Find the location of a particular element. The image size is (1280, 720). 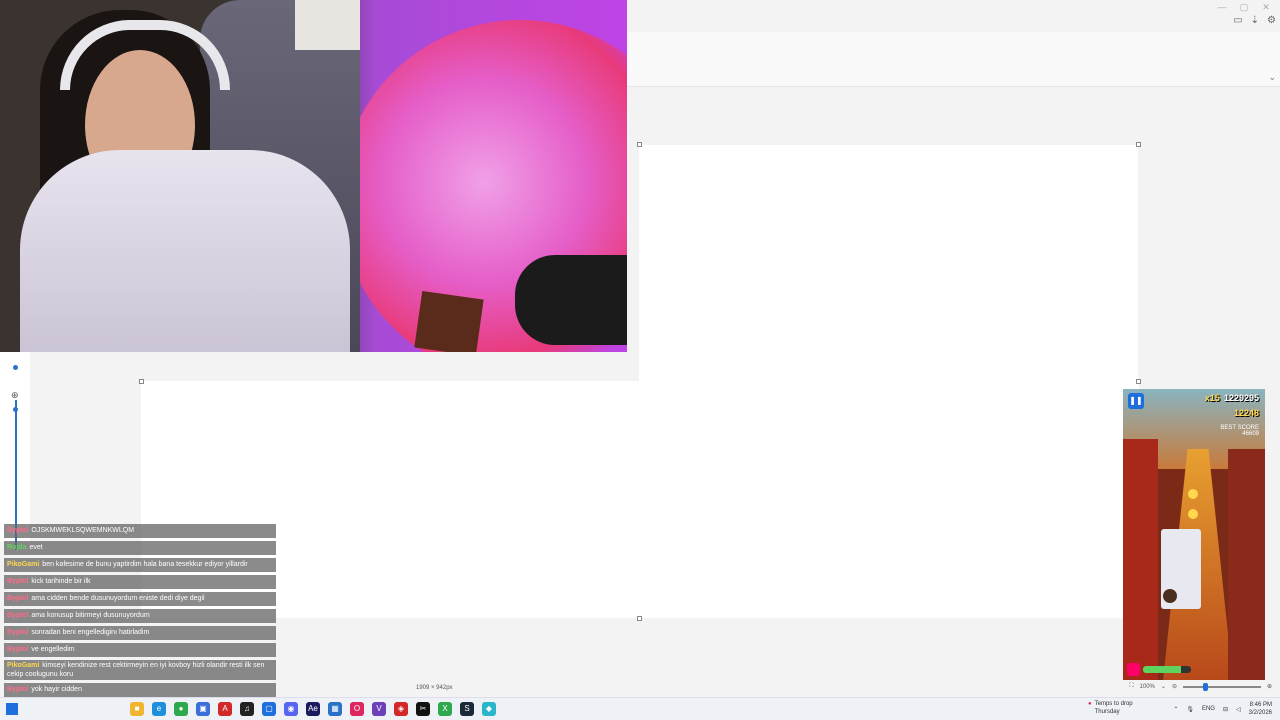

tray-chevron-icon: ⌃ is located at coordinates (1175, 709).